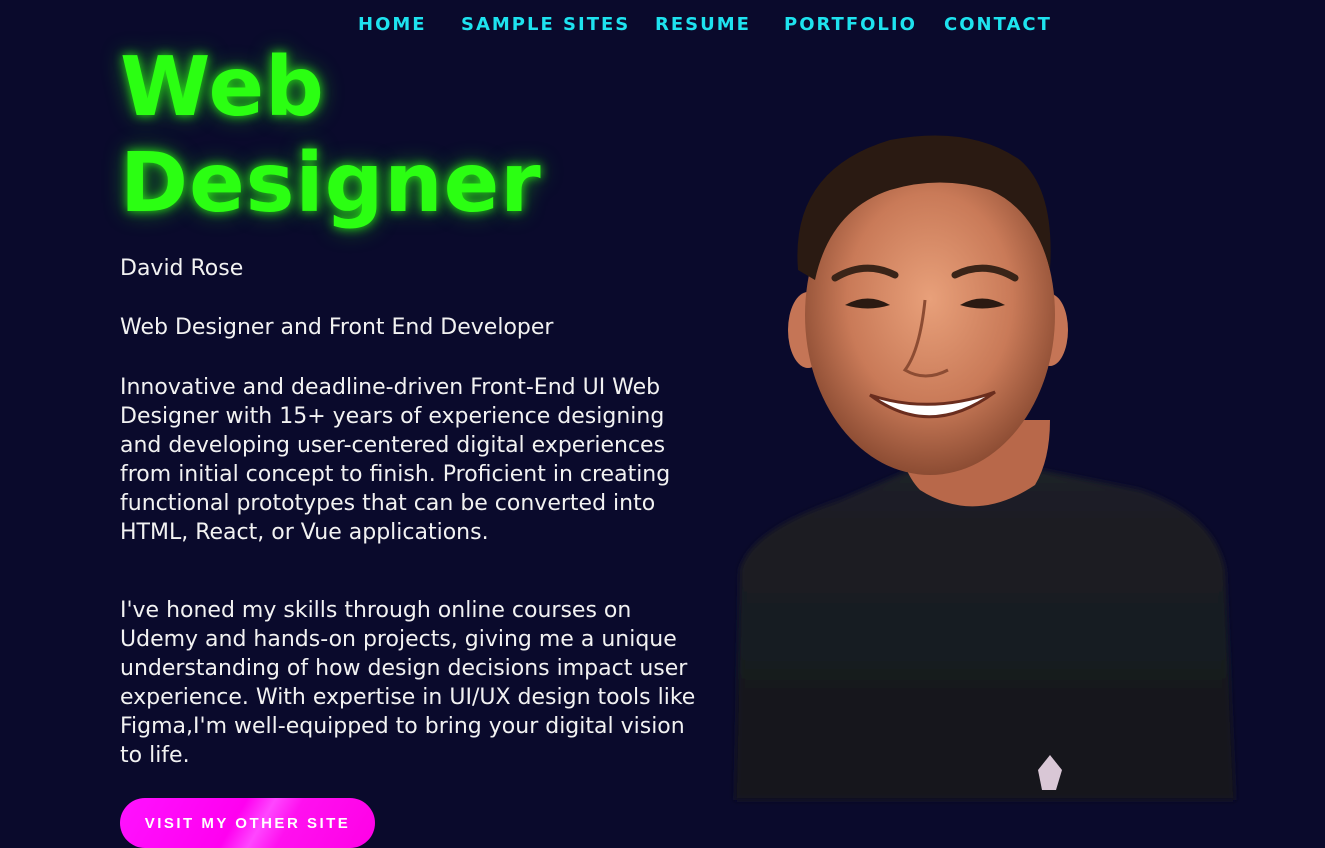 The image size is (1325, 848). I want to click on nav-item-resume: RESUME, so click(703, 24).